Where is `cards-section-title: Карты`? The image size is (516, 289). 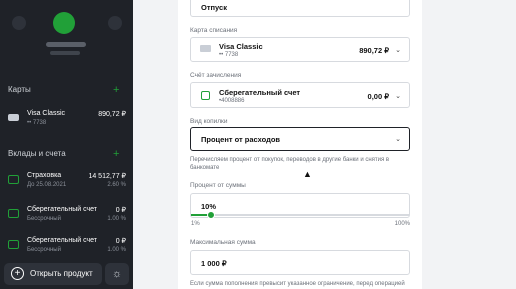
cards-section-title: Карты is located at coordinates (19, 89).